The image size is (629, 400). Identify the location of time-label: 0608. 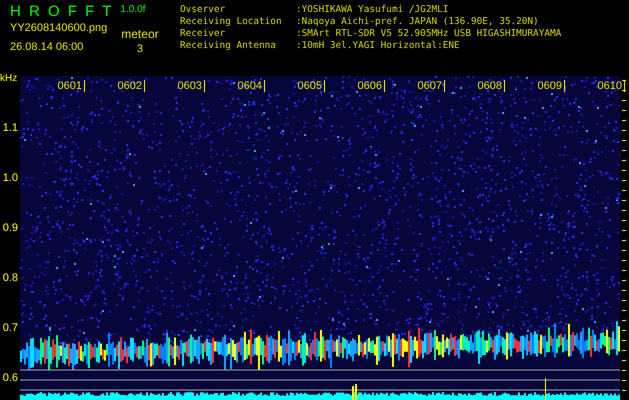
(483, 86).